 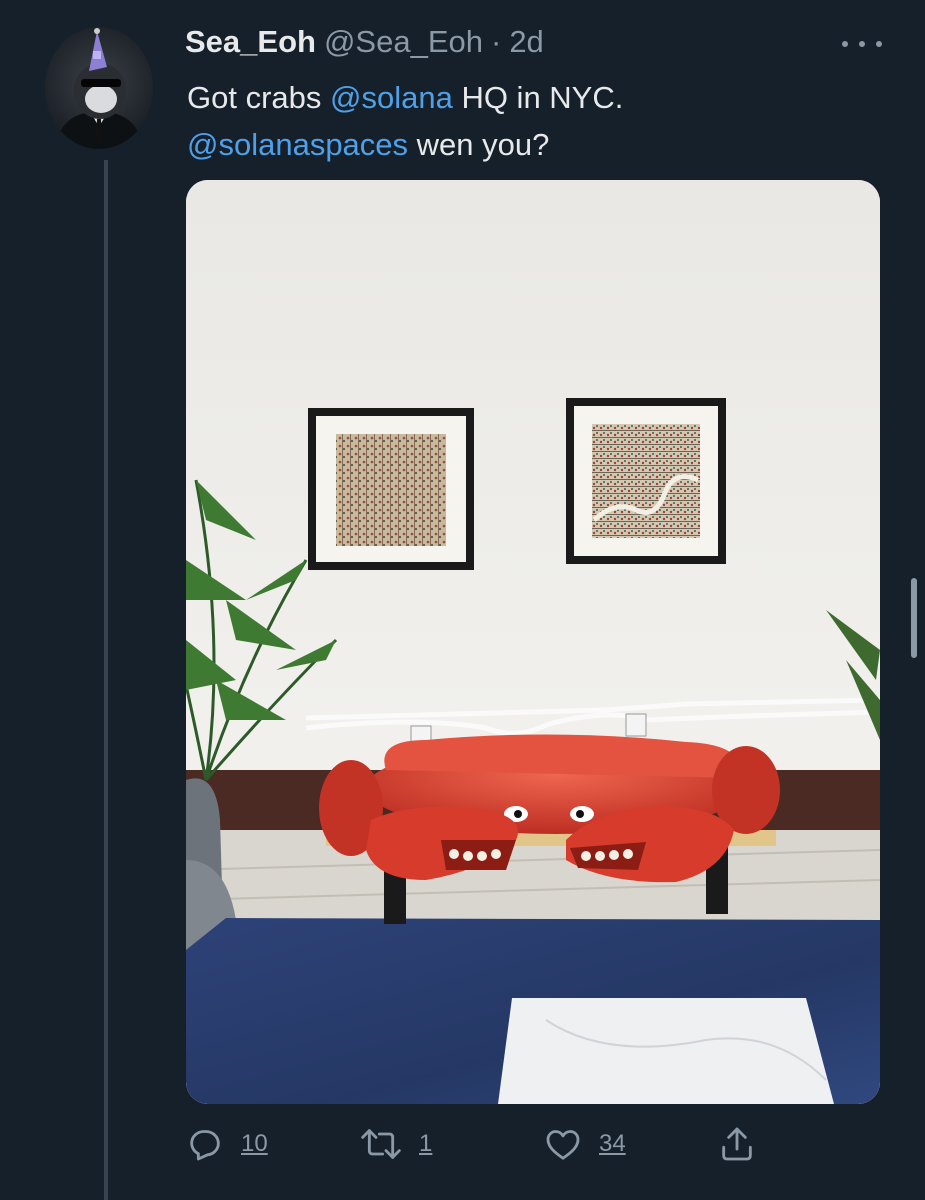 What do you see at coordinates (297, 144) in the screenshot?
I see `mention-link-solanaspaces: @solanaspaces` at bounding box center [297, 144].